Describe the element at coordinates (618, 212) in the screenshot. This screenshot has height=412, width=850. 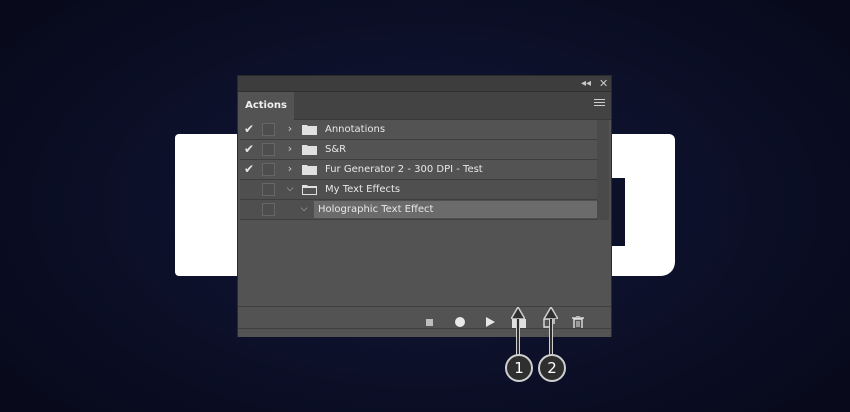
I see `background-letter-right-notch` at that location.